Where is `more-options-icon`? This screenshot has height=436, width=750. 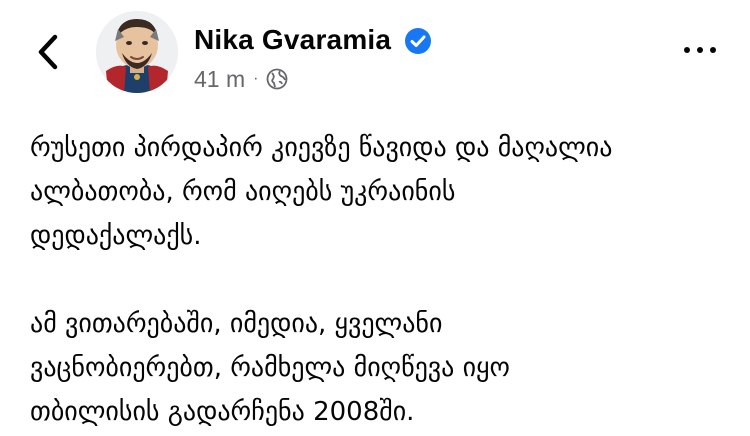 more-options-icon is located at coordinates (687, 50).